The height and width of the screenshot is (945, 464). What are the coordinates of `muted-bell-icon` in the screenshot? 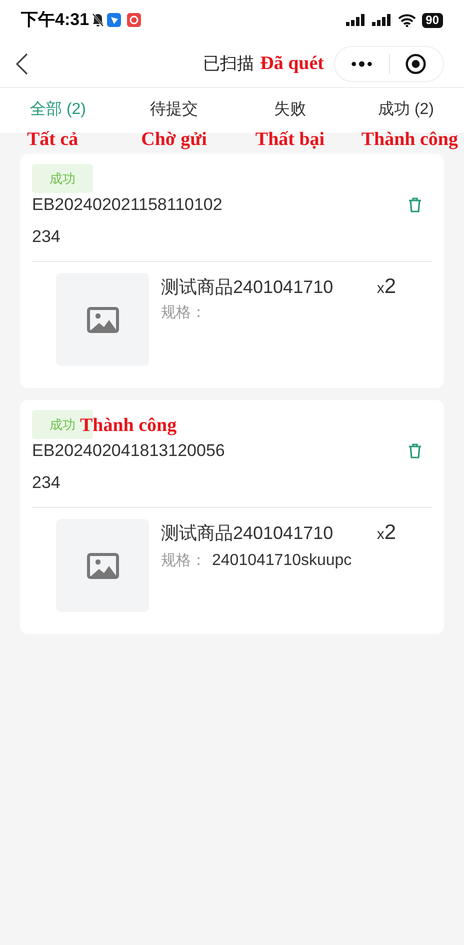 It's located at (98, 20).